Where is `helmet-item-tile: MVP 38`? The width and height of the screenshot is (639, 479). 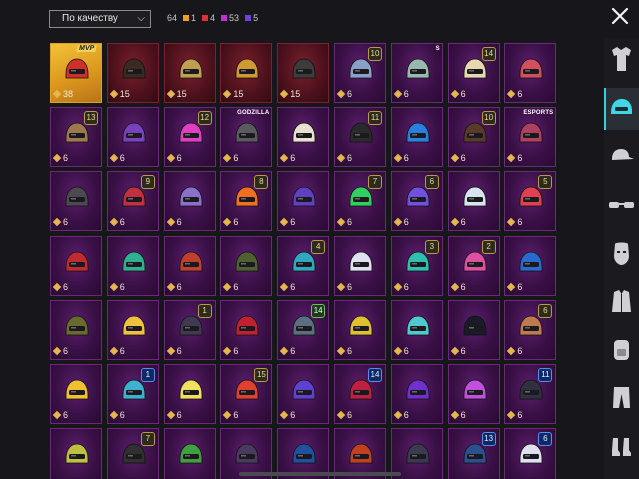 helmet-item-tile: MVP 38 is located at coordinates (76, 73).